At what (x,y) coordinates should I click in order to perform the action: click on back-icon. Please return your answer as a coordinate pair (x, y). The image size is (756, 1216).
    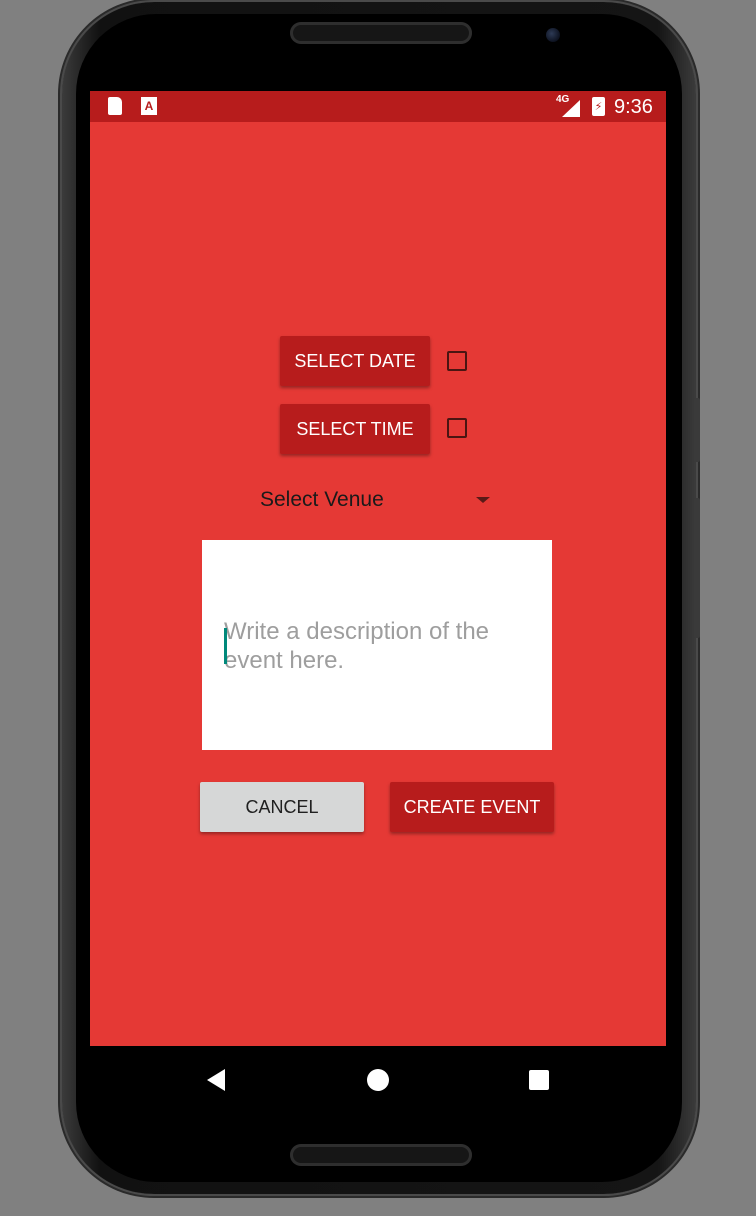
    Looking at the image, I should click on (216, 1080).